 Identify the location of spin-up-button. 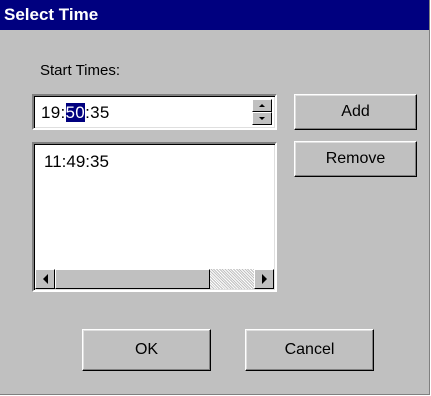
(262, 105).